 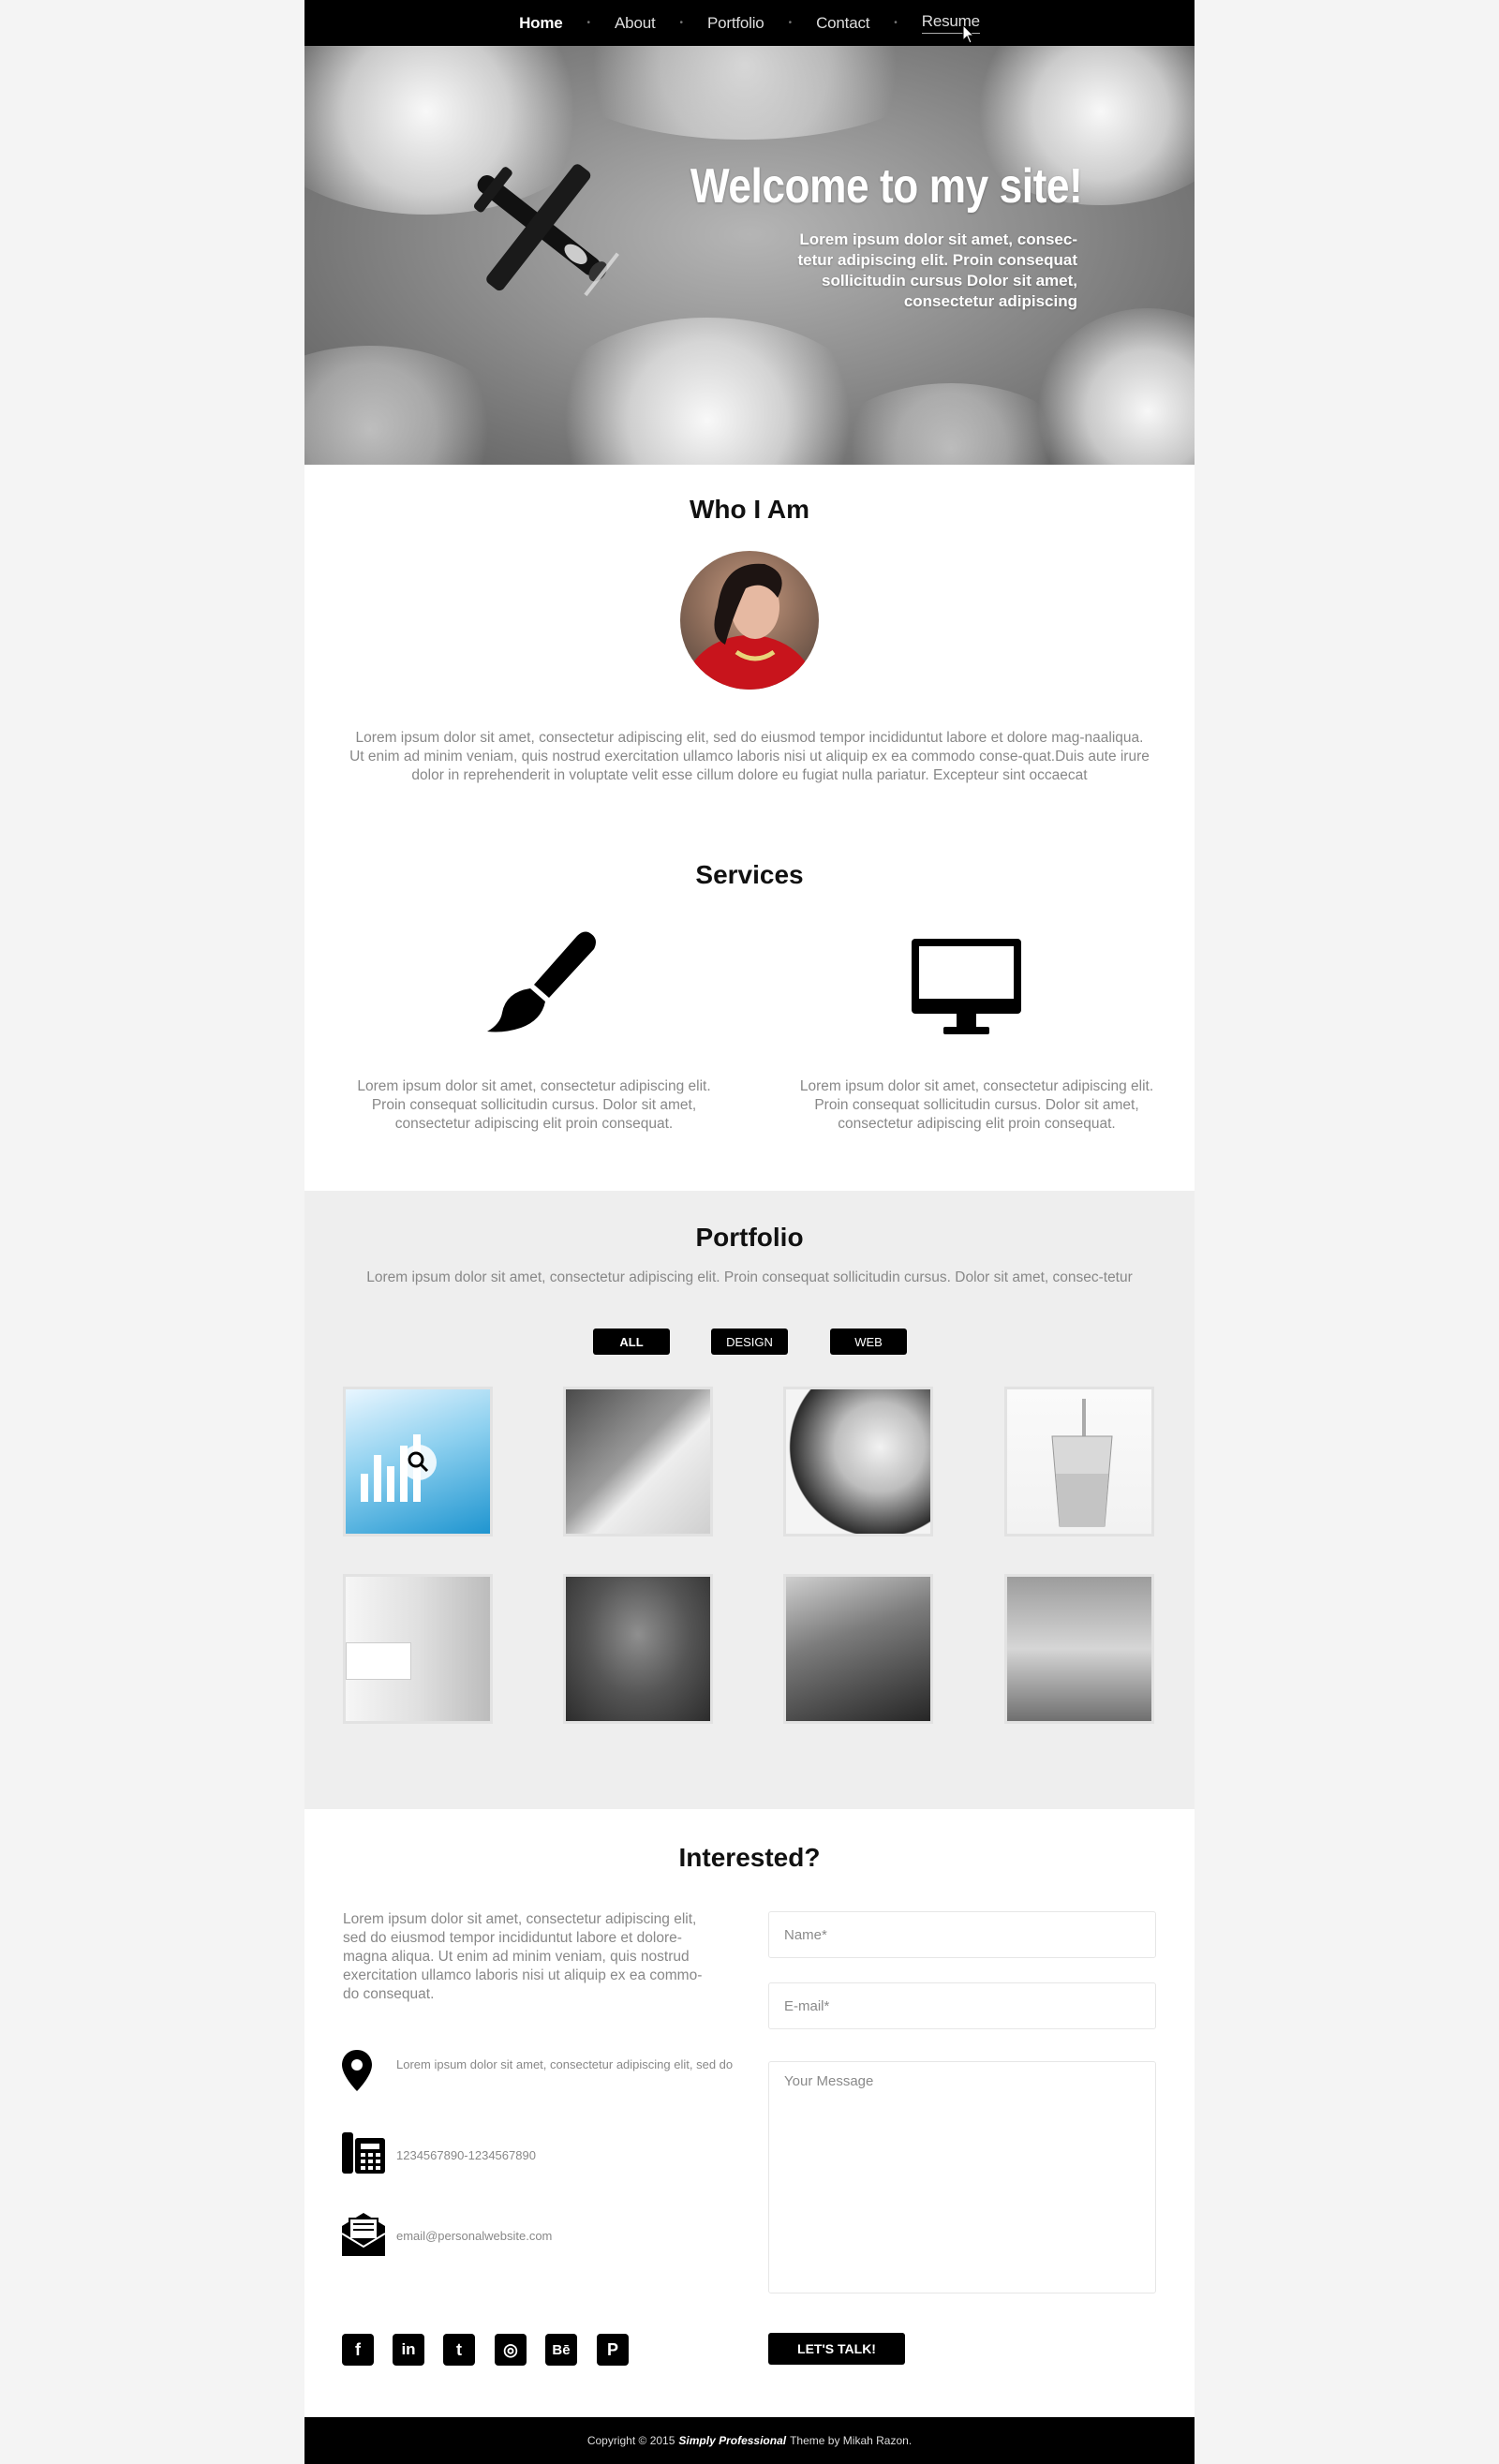 What do you see at coordinates (631, 1342) in the screenshot?
I see `filter-all-button: ALL` at bounding box center [631, 1342].